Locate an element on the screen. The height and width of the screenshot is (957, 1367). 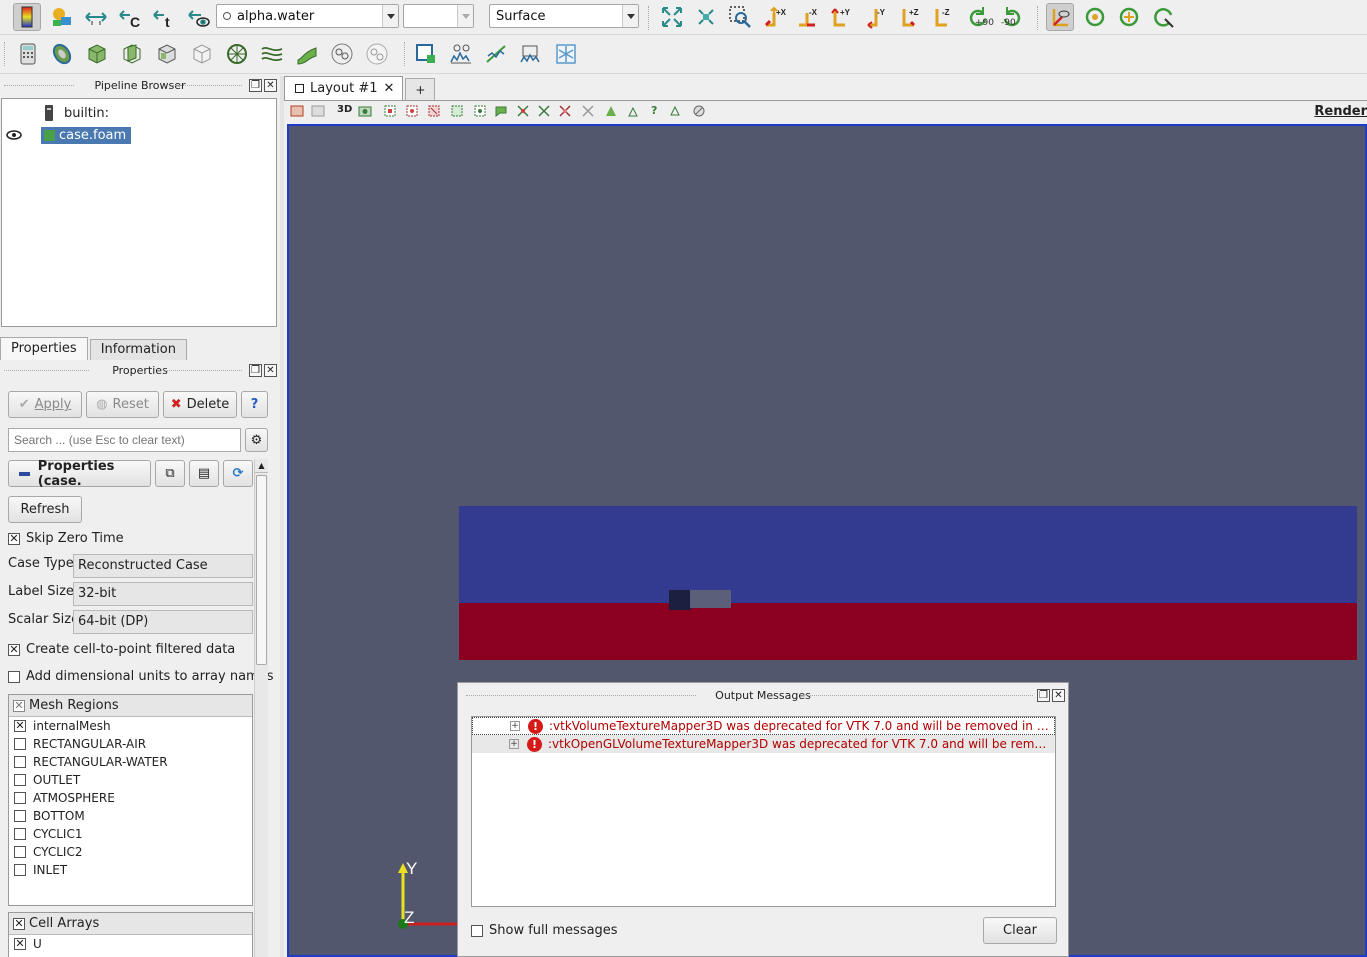
calculator-icon is located at coordinates (28, 54).